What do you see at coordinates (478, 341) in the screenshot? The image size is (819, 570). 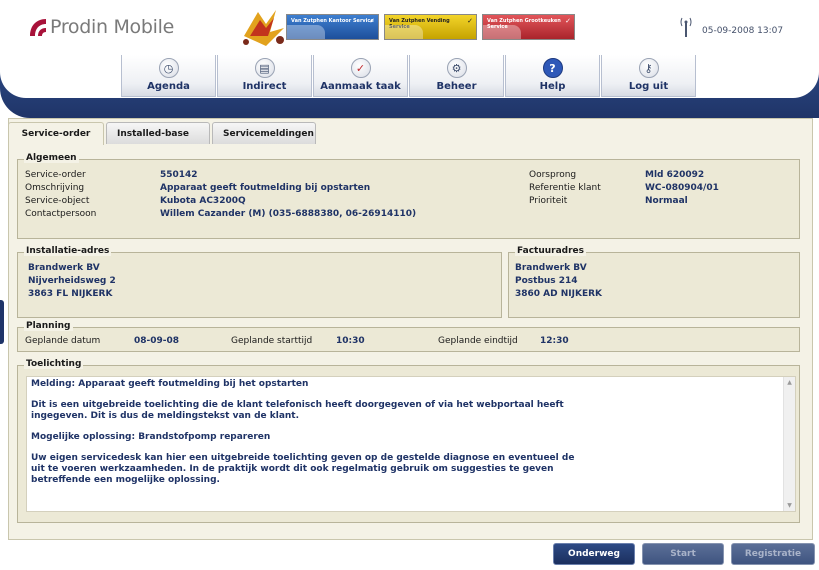 I see `label-geplande-eindtijd: Geplande eindtijd` at bounding box center [478, 341].